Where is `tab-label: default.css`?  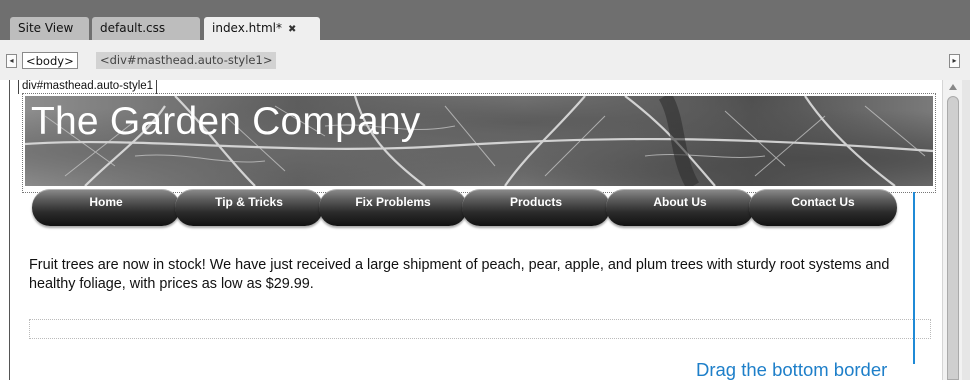 tab-label: default.css is located at coordinates (133, 28).